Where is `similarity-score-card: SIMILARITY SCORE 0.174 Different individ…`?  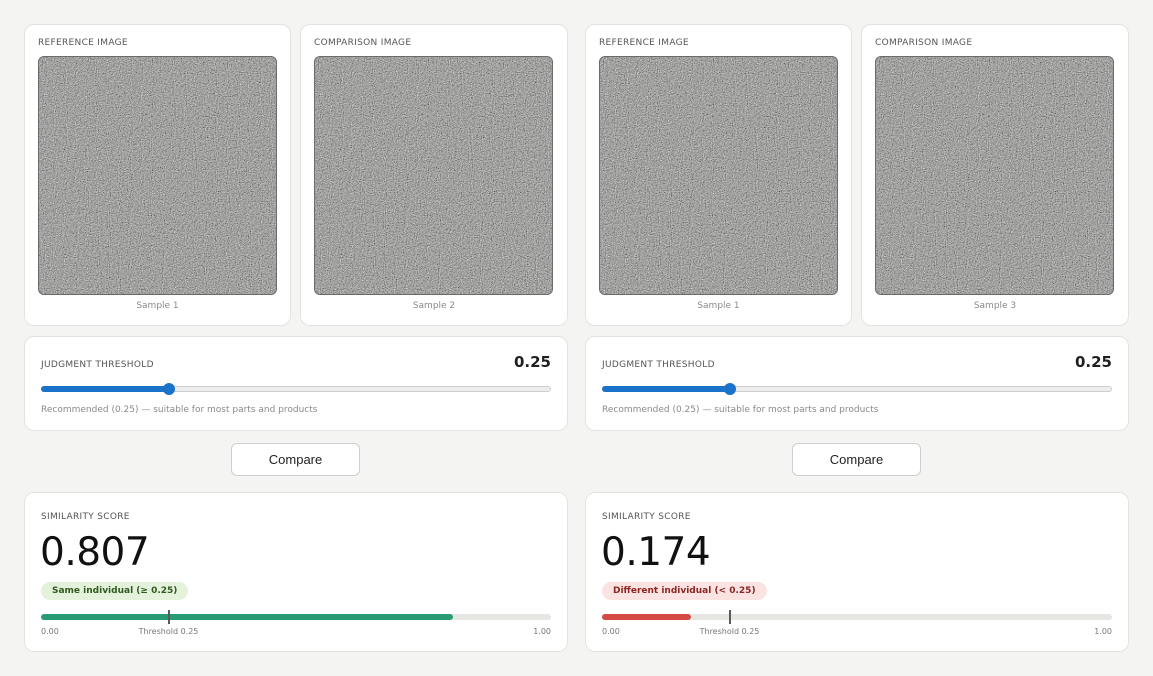 similarity-score-card: SIMILARITY SCORE 0.174 Different individ… is located at coordinates (857, 572).